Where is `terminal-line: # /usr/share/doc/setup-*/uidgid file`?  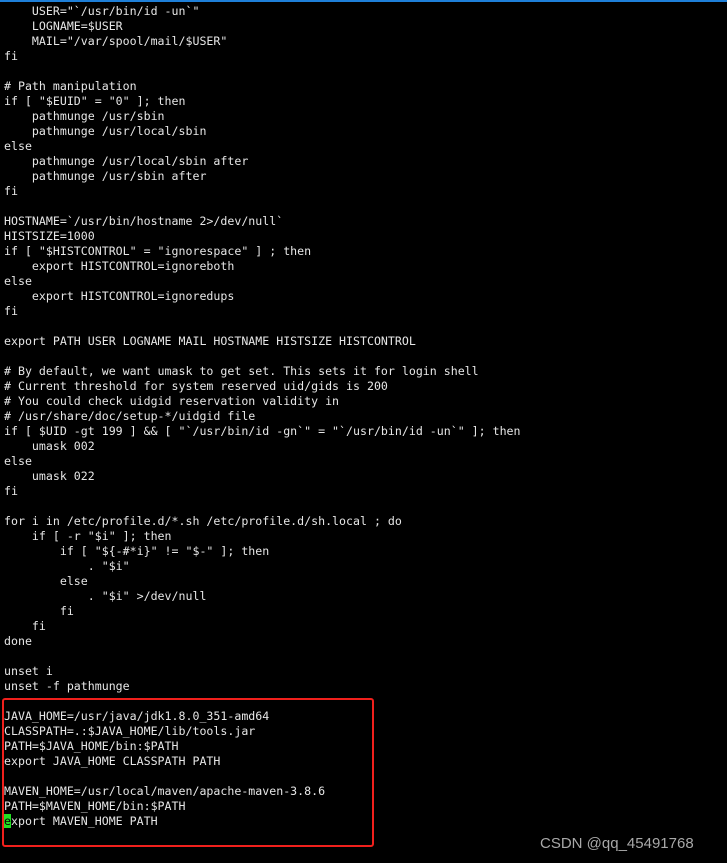
terminal-line: # /usr/share/doc/setup-*/uidgid file is located at coordinates (130, 416).